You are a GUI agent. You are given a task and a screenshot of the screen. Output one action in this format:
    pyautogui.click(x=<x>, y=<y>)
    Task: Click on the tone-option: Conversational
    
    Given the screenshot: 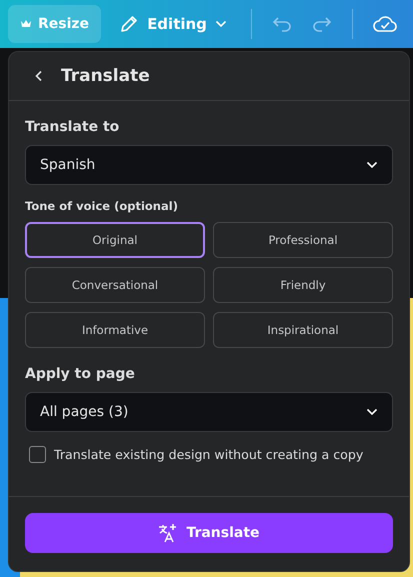 What is the action you would take?
    pyautogui.click(x=115, y=285)
    